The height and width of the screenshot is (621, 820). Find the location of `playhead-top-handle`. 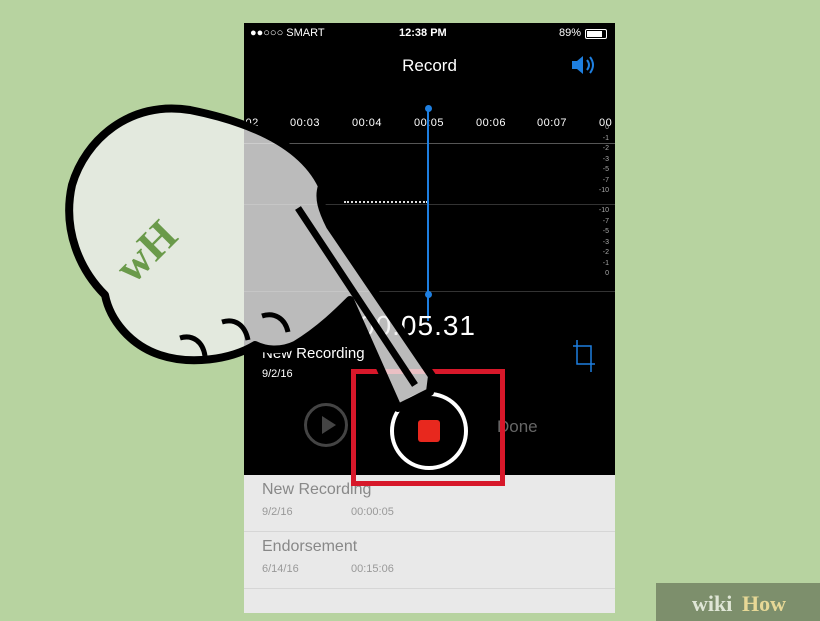

playhead-top-handle is located at coordinates (428, 108).